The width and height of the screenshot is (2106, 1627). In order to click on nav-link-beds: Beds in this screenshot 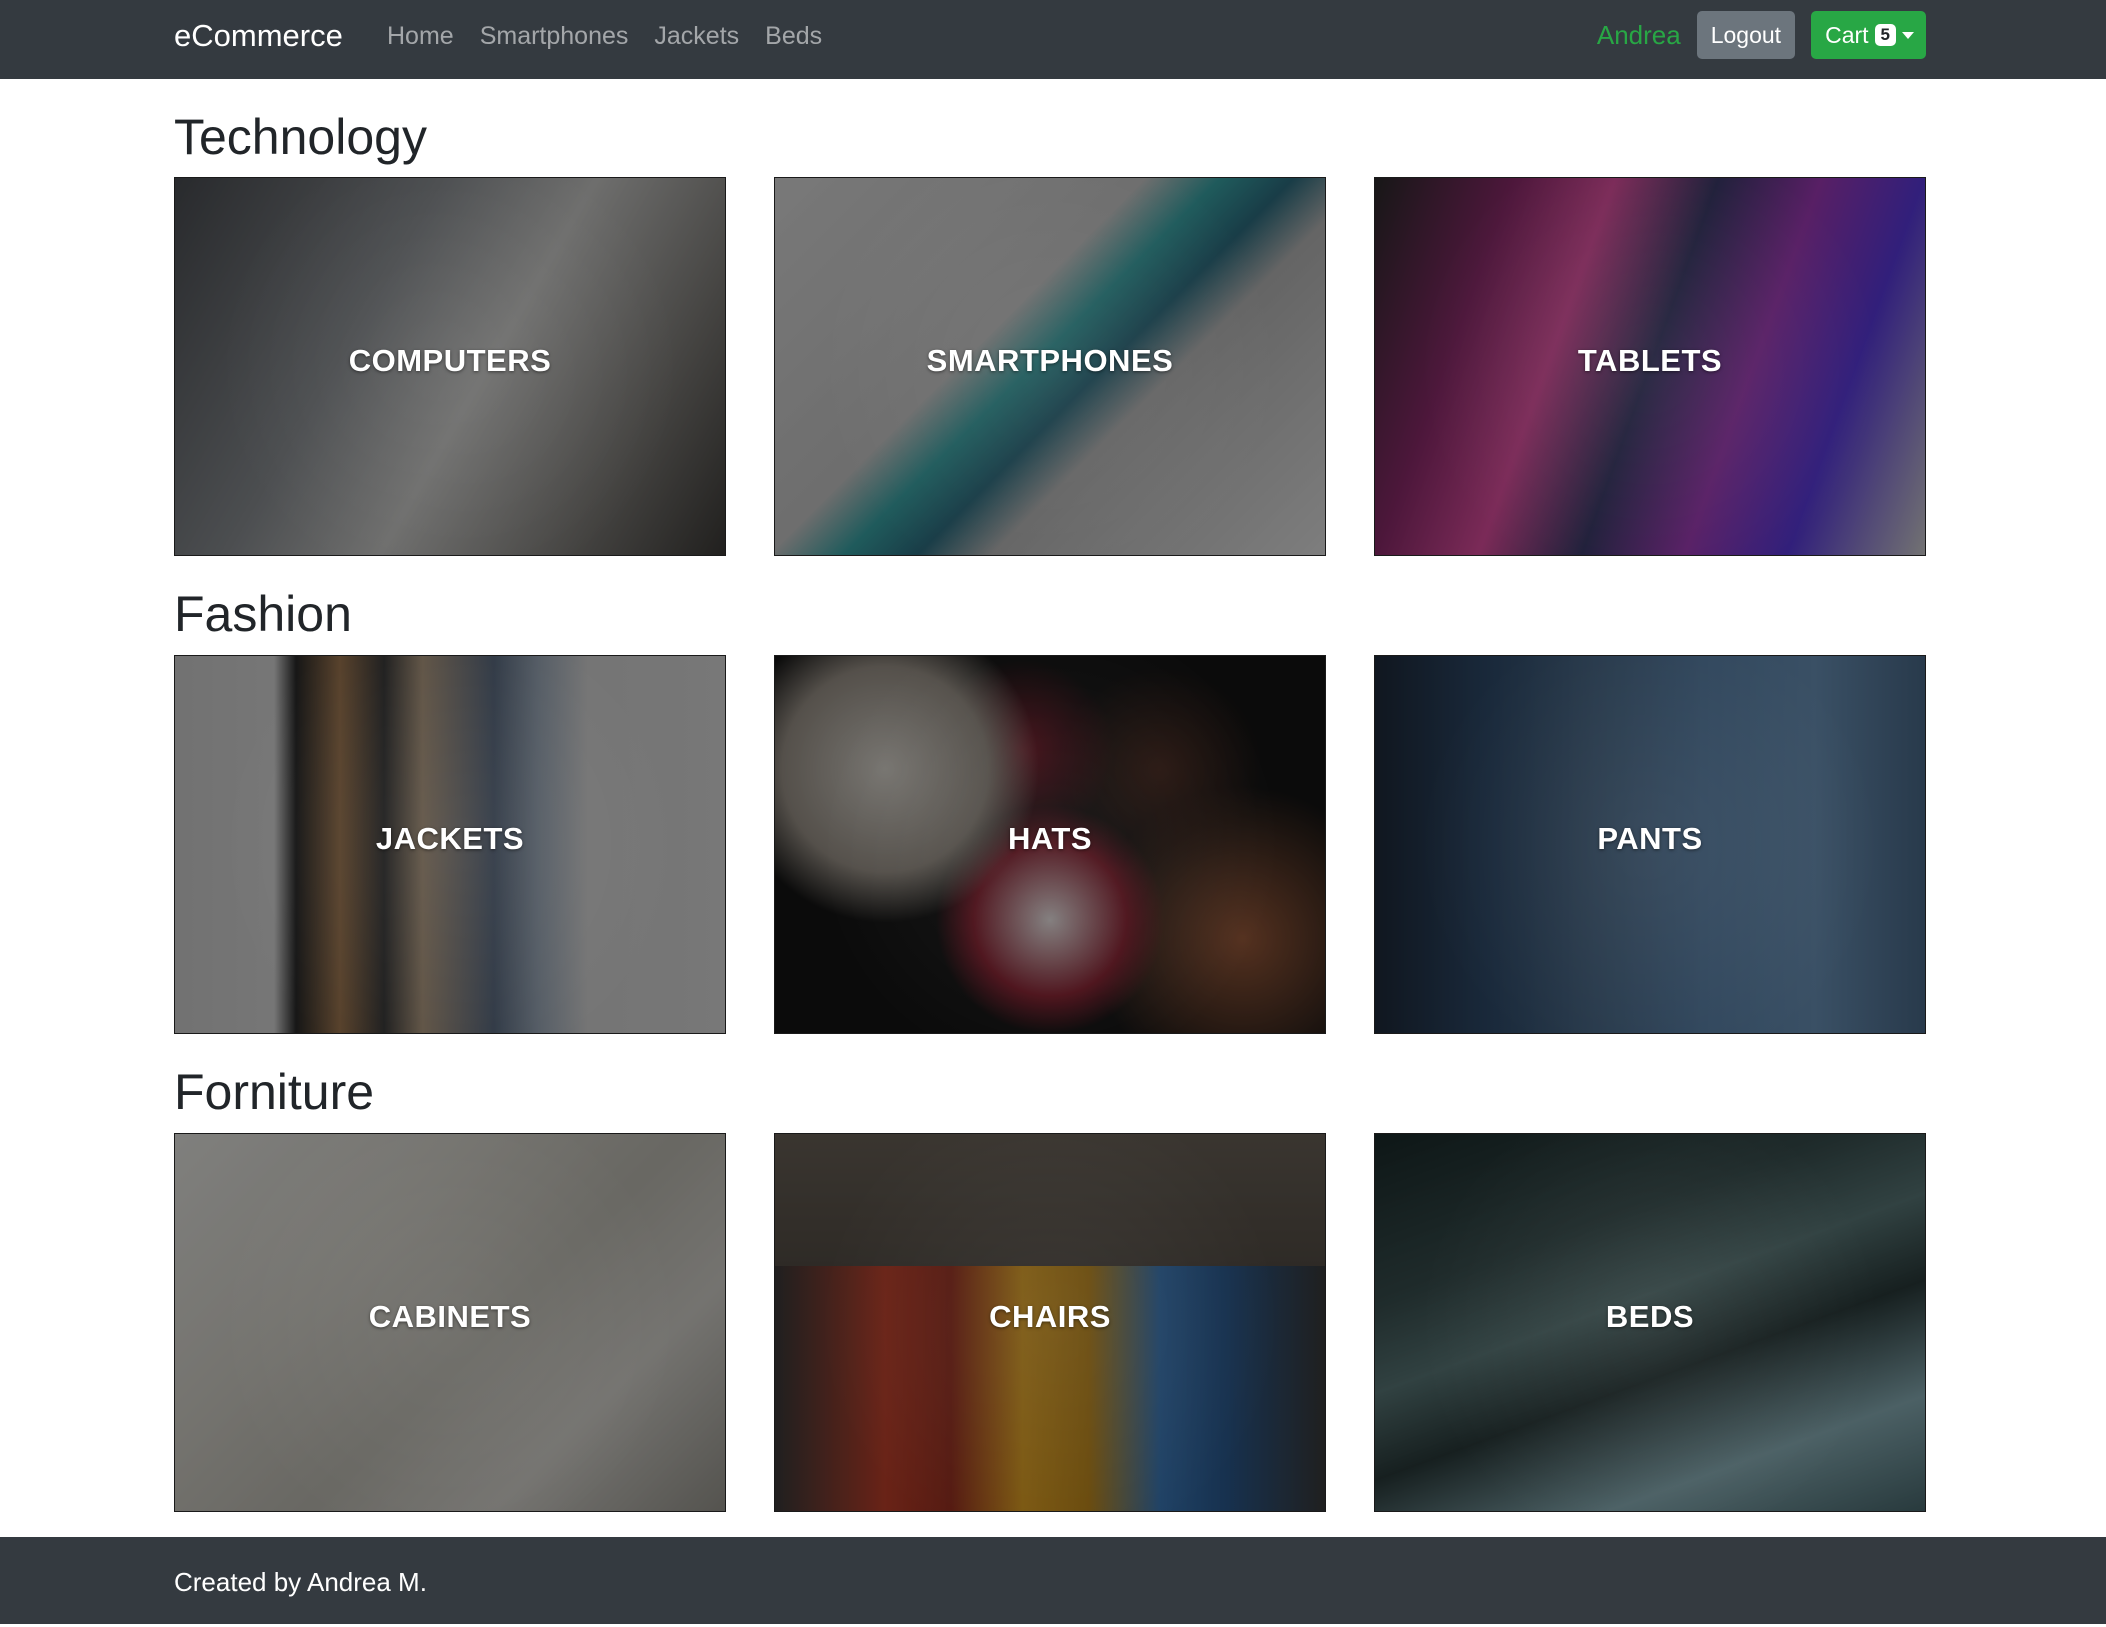, I will do `click(793, 36)`.